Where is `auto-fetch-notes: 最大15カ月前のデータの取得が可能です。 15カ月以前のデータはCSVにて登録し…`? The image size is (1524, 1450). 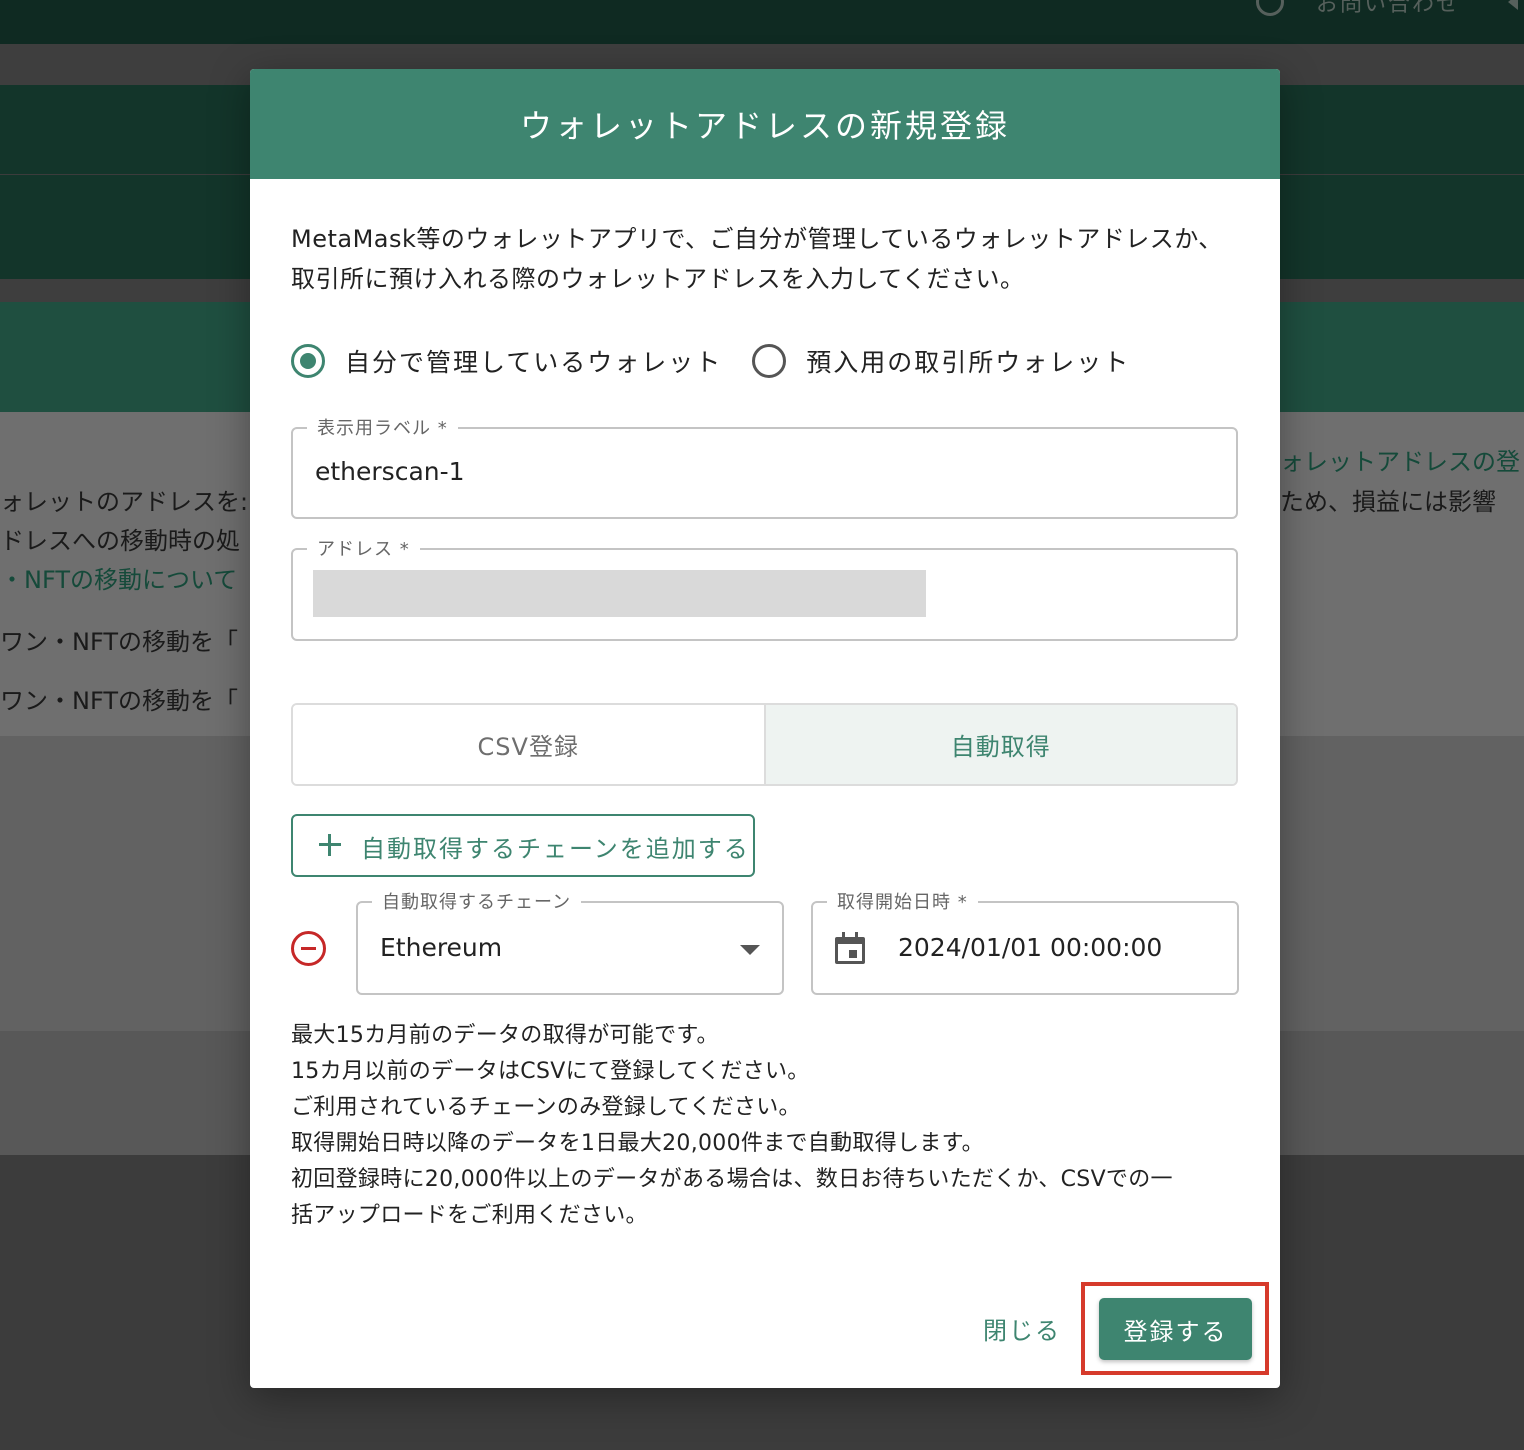 auto-fetch-notes: 最大15カ月前のデータの取得が可能です。 15カ月以前のデータはCSVにて登録し… is located at coordinates (771, 1126).